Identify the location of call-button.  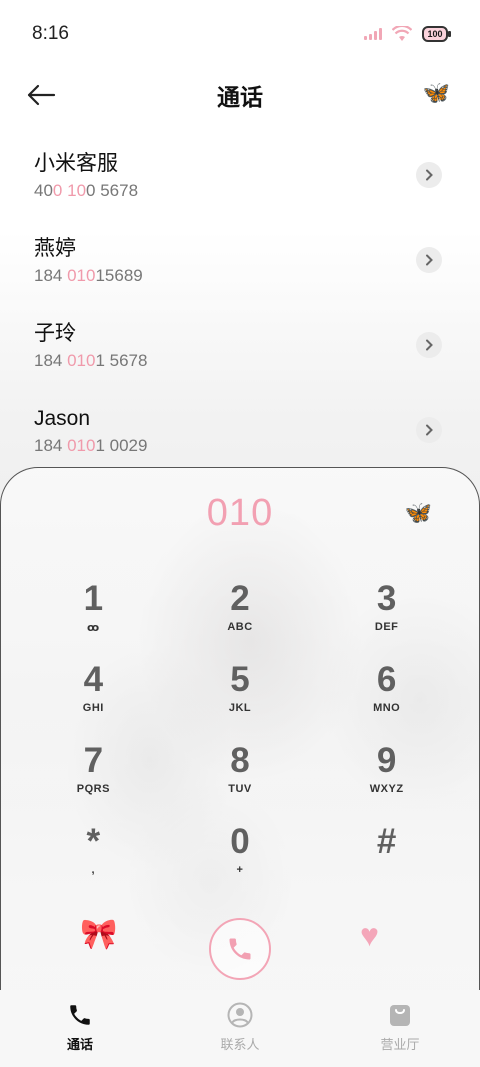
(240, 949).